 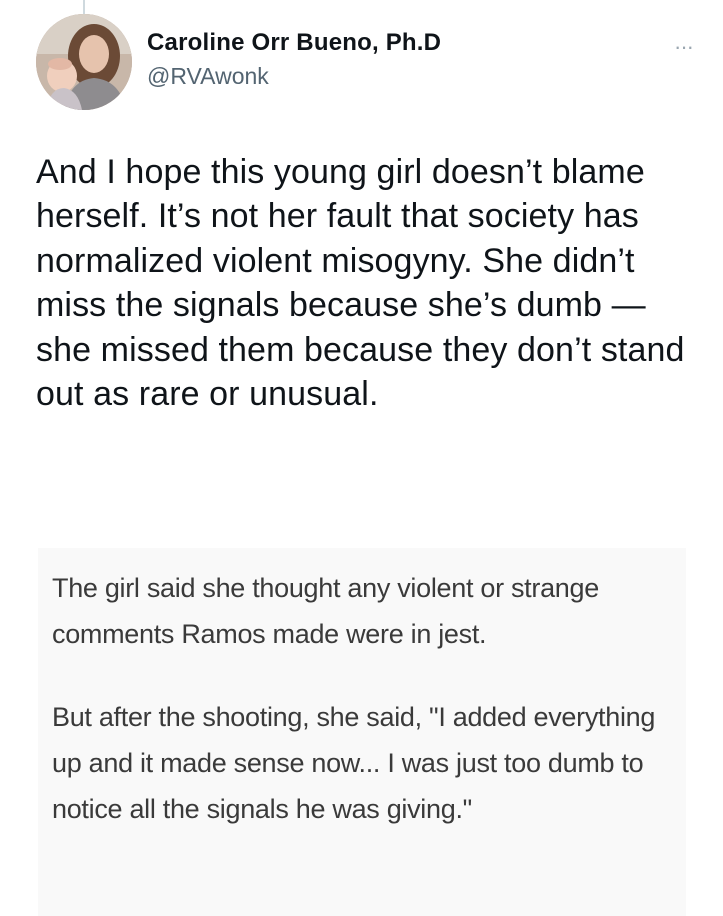 I want to click on author-handle: @RVAwonk, so click(x=294, y=76).